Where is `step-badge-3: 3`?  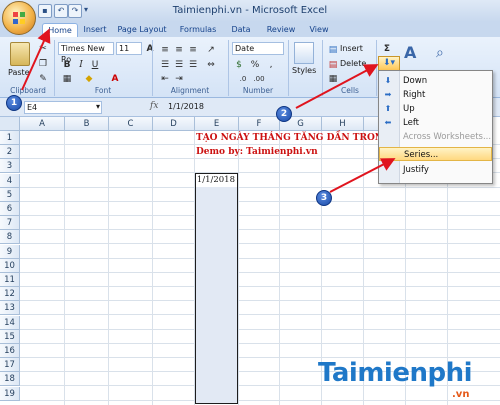
step-badge-3: 3 is located at coordinates (324, 198).